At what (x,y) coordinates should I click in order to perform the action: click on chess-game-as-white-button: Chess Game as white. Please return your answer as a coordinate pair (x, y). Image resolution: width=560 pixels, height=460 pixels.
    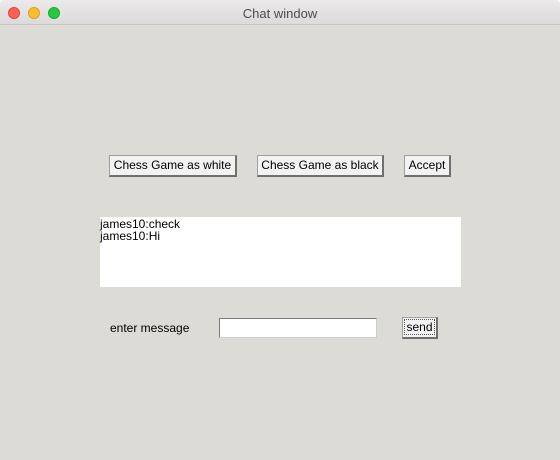
    Looking at the image, I should click on (173, 166).